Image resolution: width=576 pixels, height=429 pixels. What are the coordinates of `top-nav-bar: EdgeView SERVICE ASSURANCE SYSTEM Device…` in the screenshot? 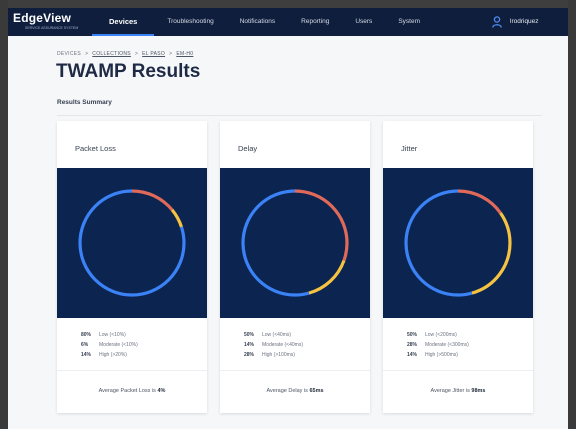 It's located at (288, 22).